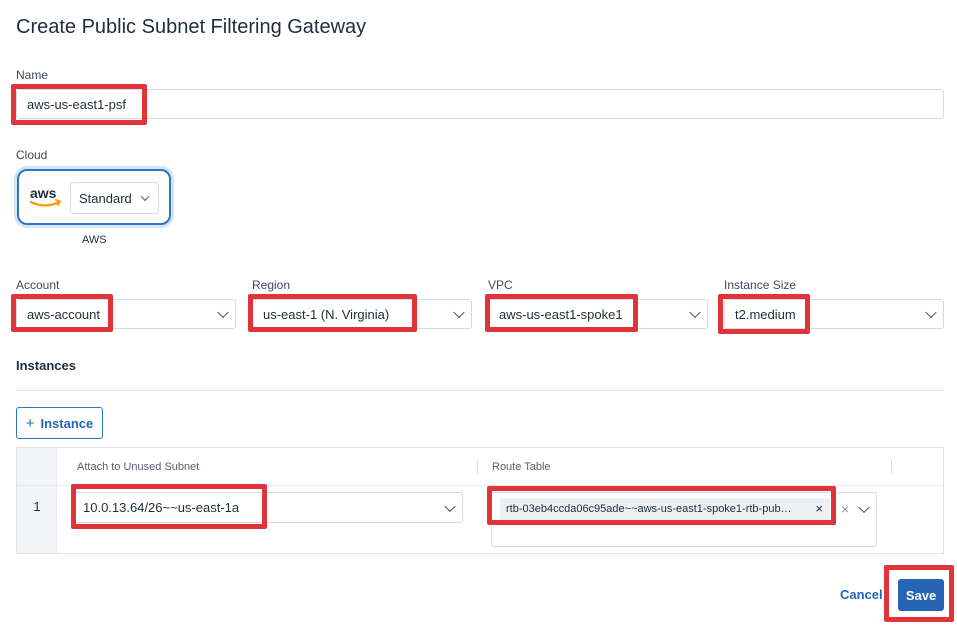 Image resolution: width=957 pixels, height=625 pixels. I want to click on instance-size-label: Instance Size, so click(760, 285).